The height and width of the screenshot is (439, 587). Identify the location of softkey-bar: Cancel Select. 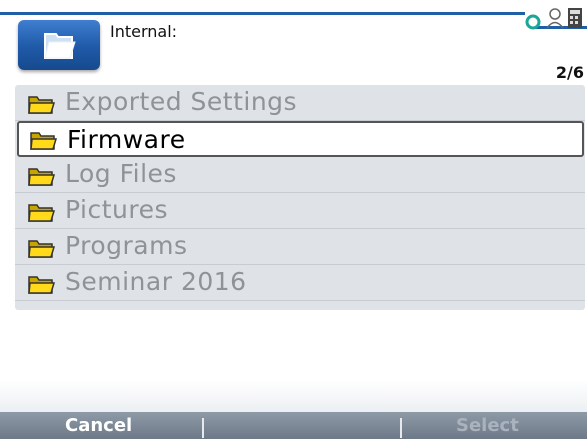
(293, 425).